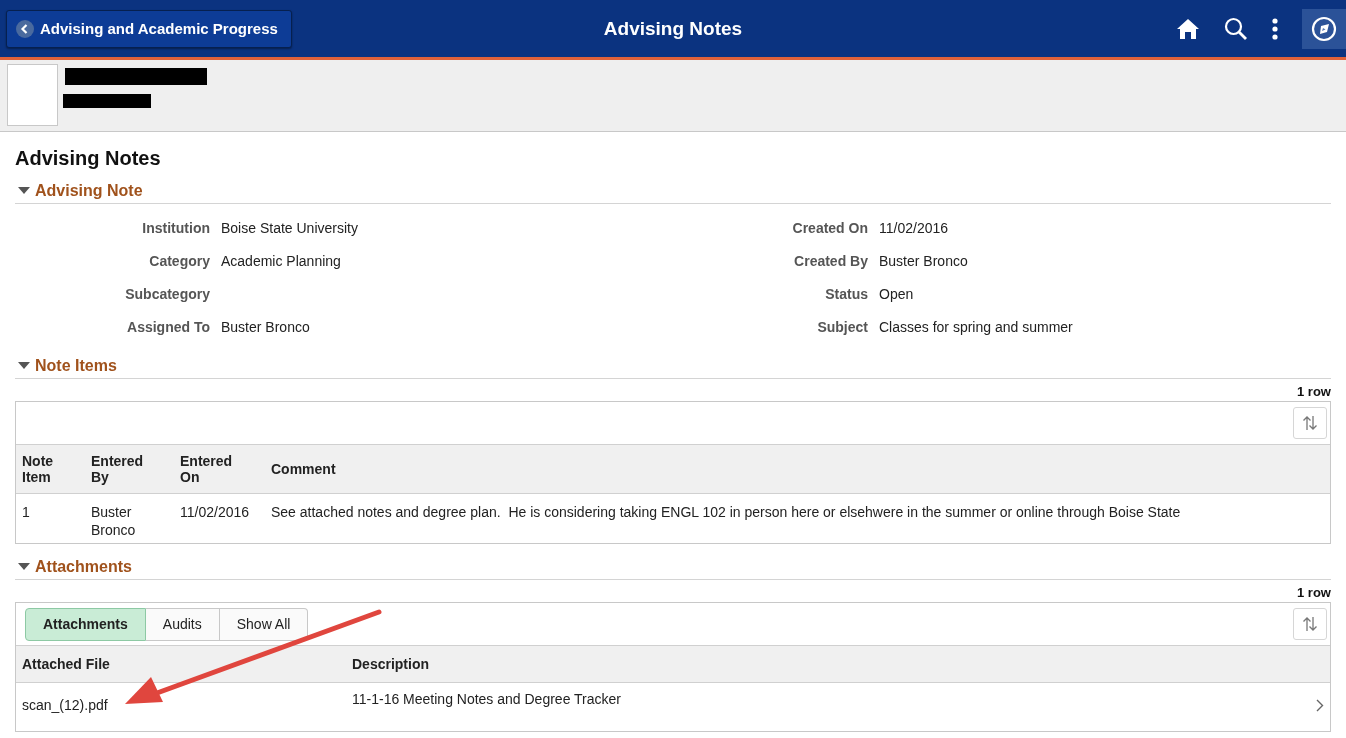  Describe the element at coordinates (88, 158) in the screenshot. I see `page-title: Advising Notes` at that location.